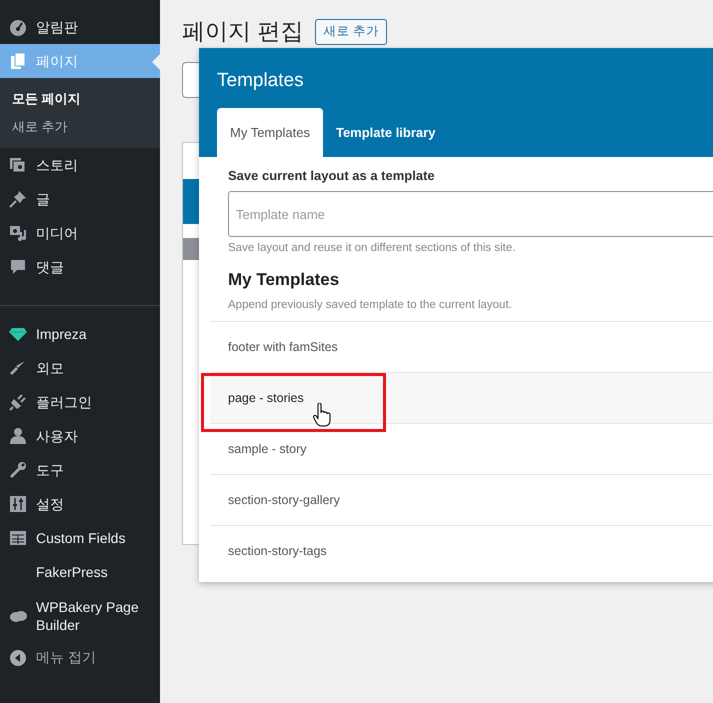 This screenshot has height=703, width=713. Describe the element at coordinates (80, 436) in the screenshot. I see `sidebar-item: 사용자` at that location.